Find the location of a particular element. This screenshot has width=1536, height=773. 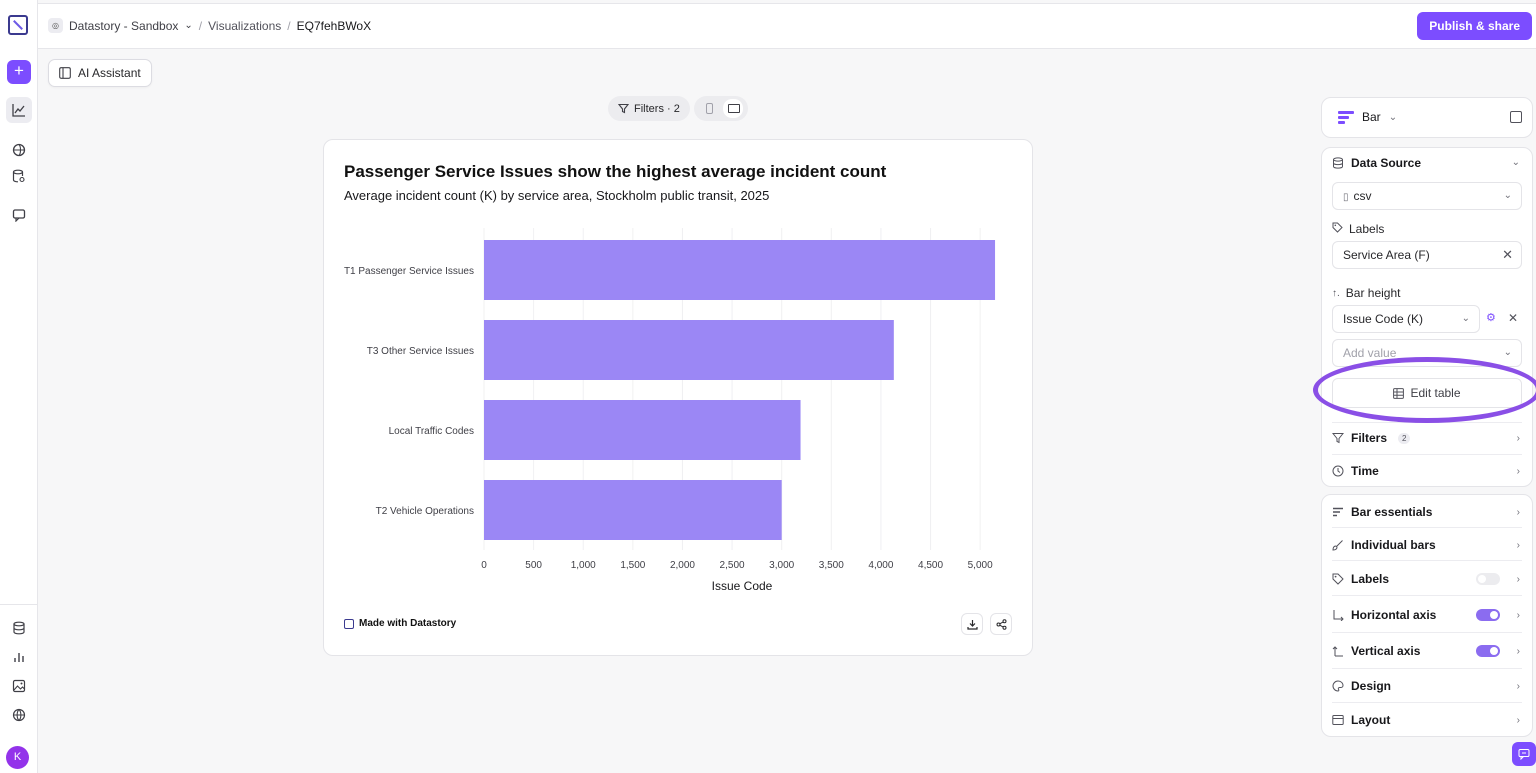

datastory-logo-icon is located at coordinates (18, 25).